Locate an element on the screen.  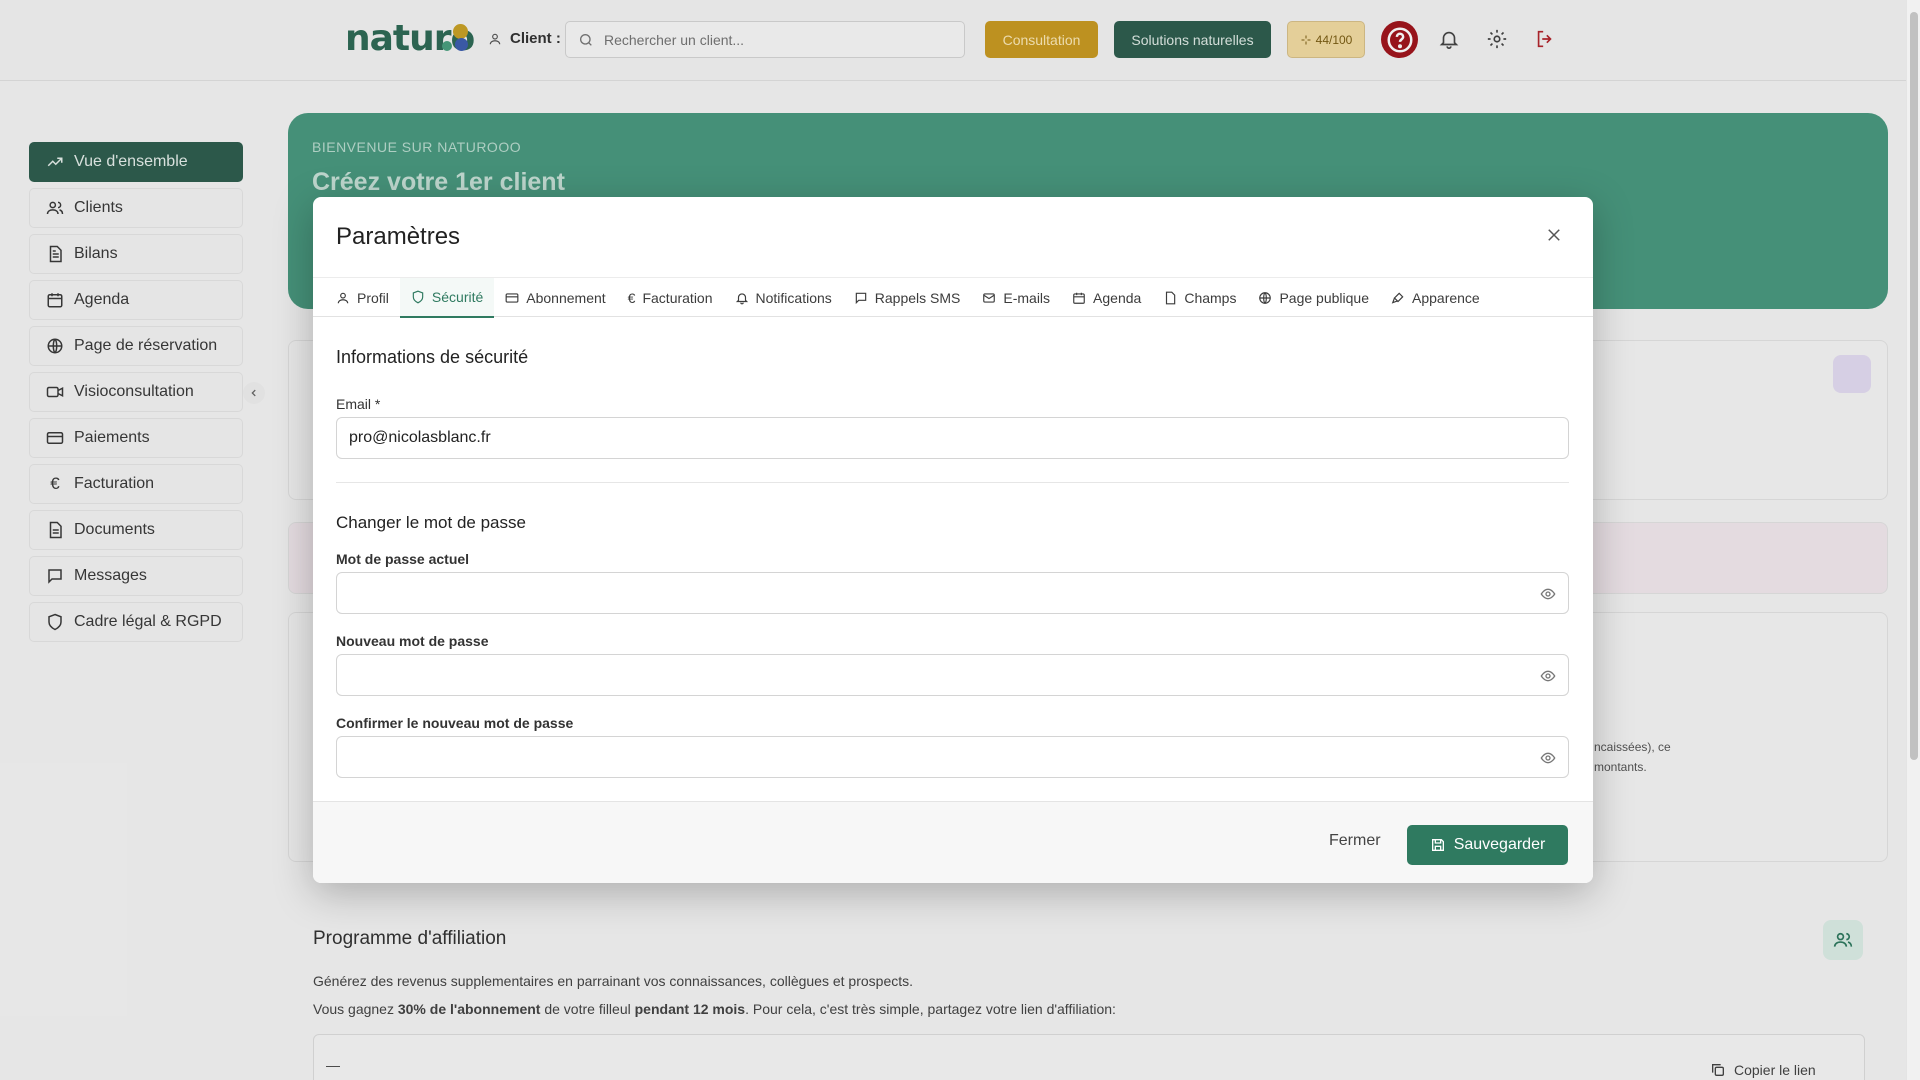
bell-icon is located at coordinates (741, 299).